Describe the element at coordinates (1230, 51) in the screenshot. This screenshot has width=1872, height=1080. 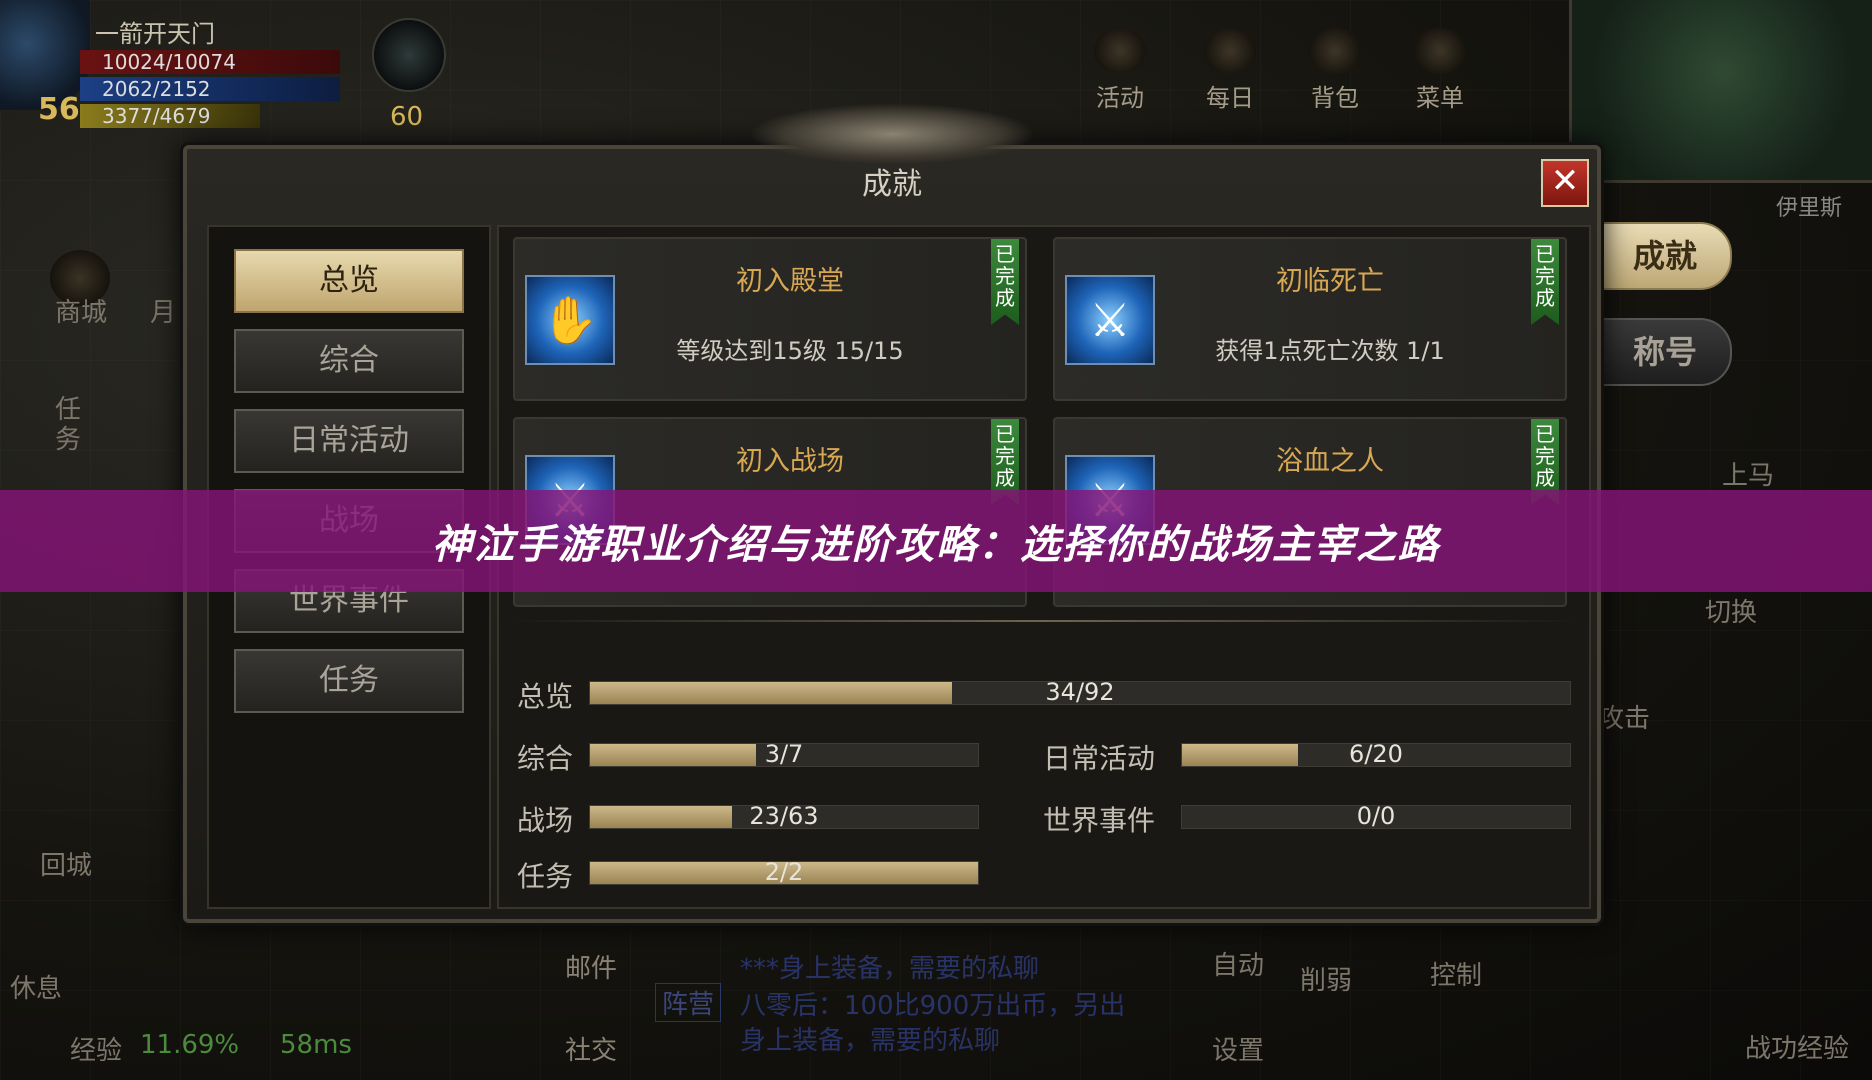
I see `daily-icon` at that location.